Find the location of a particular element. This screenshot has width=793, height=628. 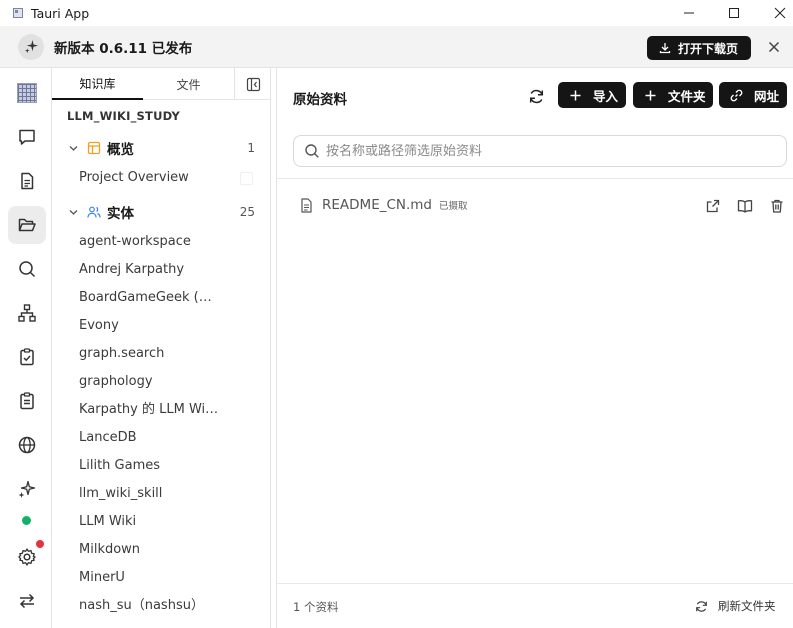

import-button: 导入 is located at coordinates (592, 95).